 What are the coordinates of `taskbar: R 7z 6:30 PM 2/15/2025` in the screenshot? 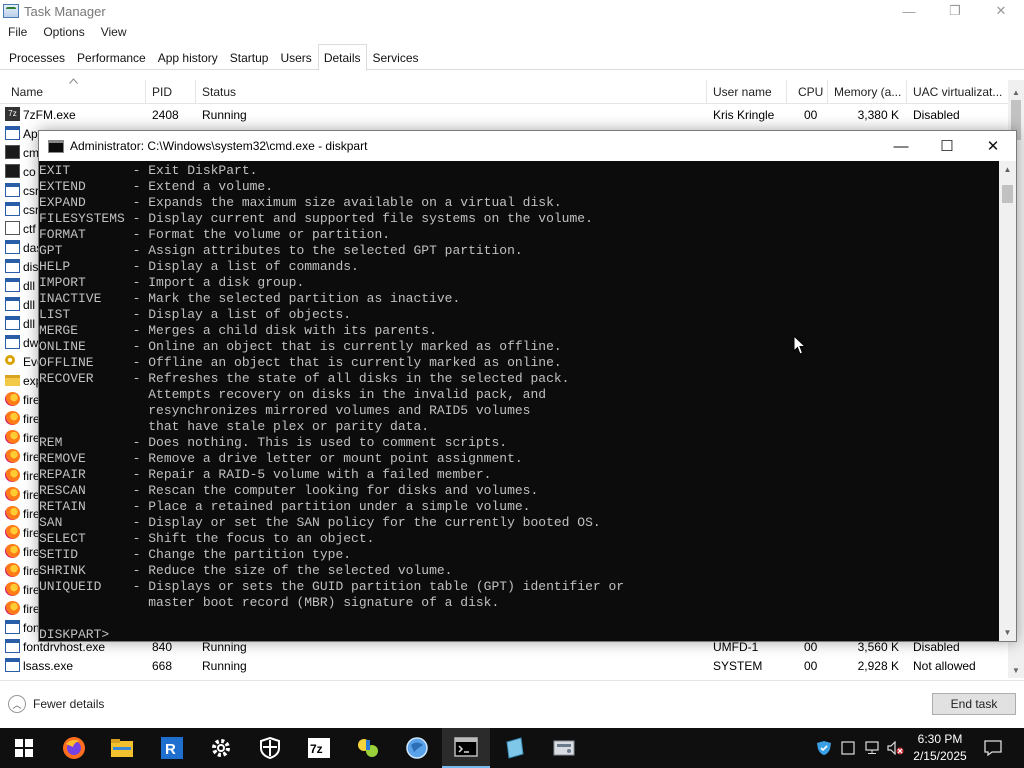 It's located at (512, 748).